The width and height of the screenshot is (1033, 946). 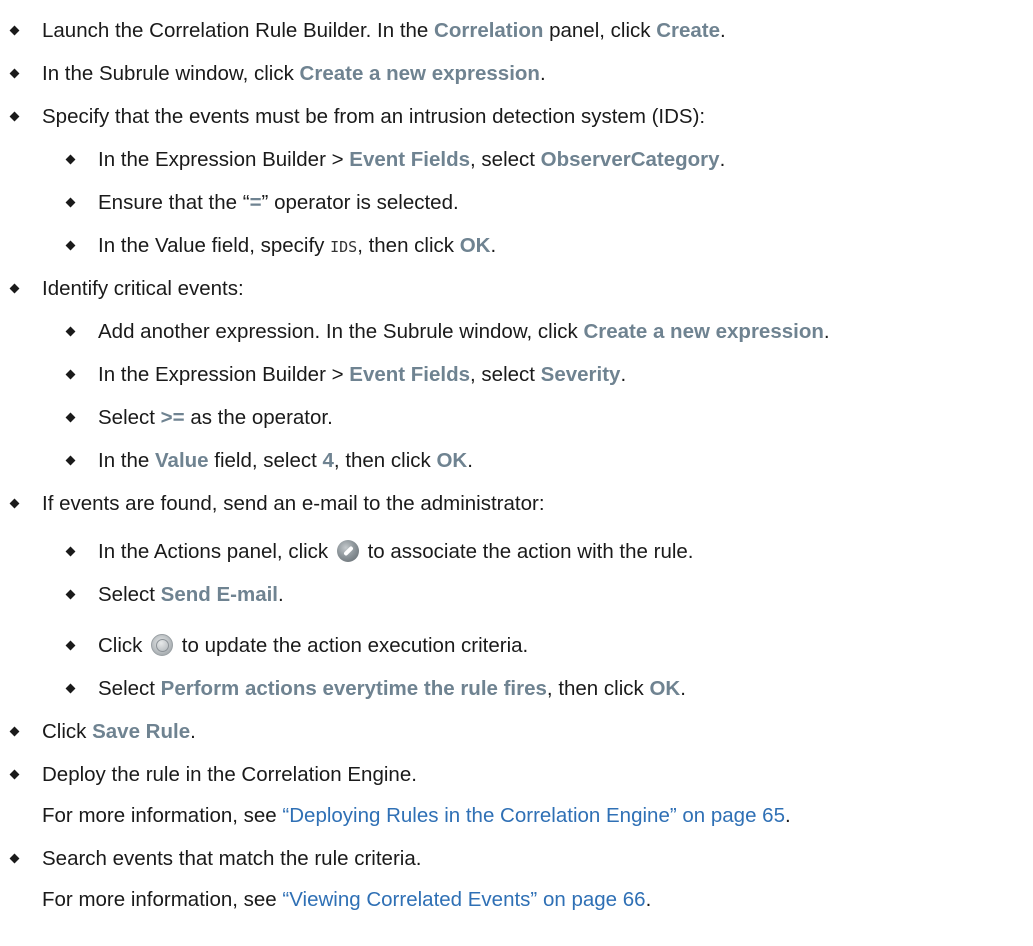 I want to click on step-text: In the Expression Builder >, so click(x=224, y=159).